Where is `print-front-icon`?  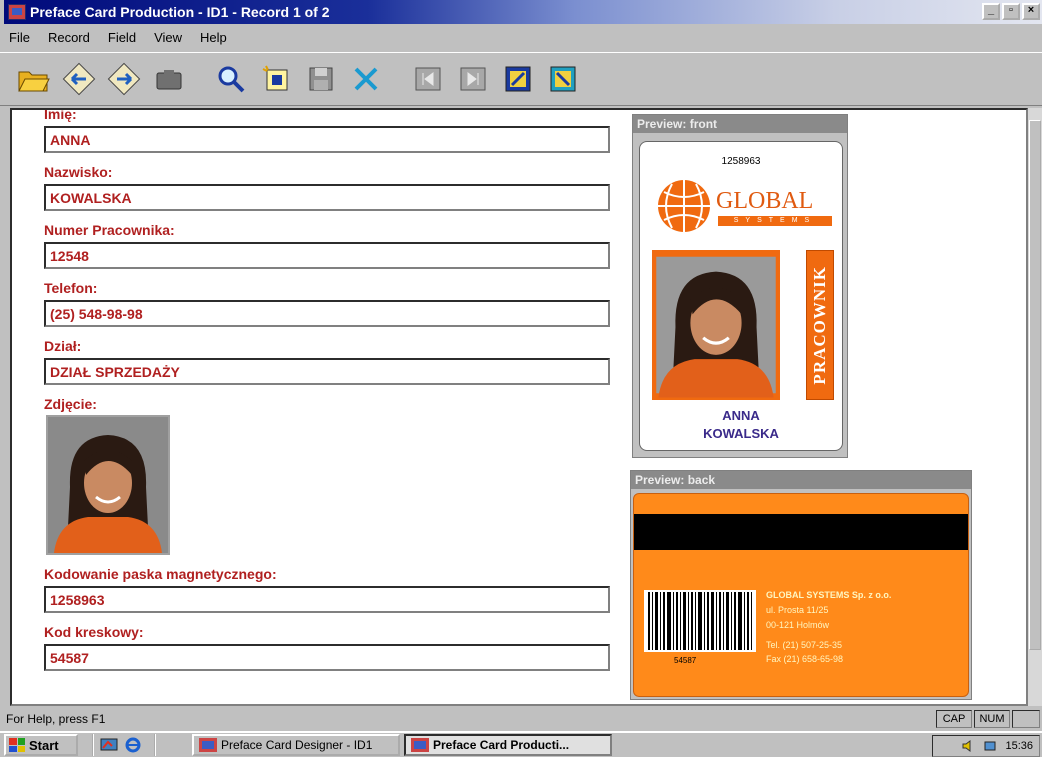 print-front-icon is located at coordinates (518, 79).